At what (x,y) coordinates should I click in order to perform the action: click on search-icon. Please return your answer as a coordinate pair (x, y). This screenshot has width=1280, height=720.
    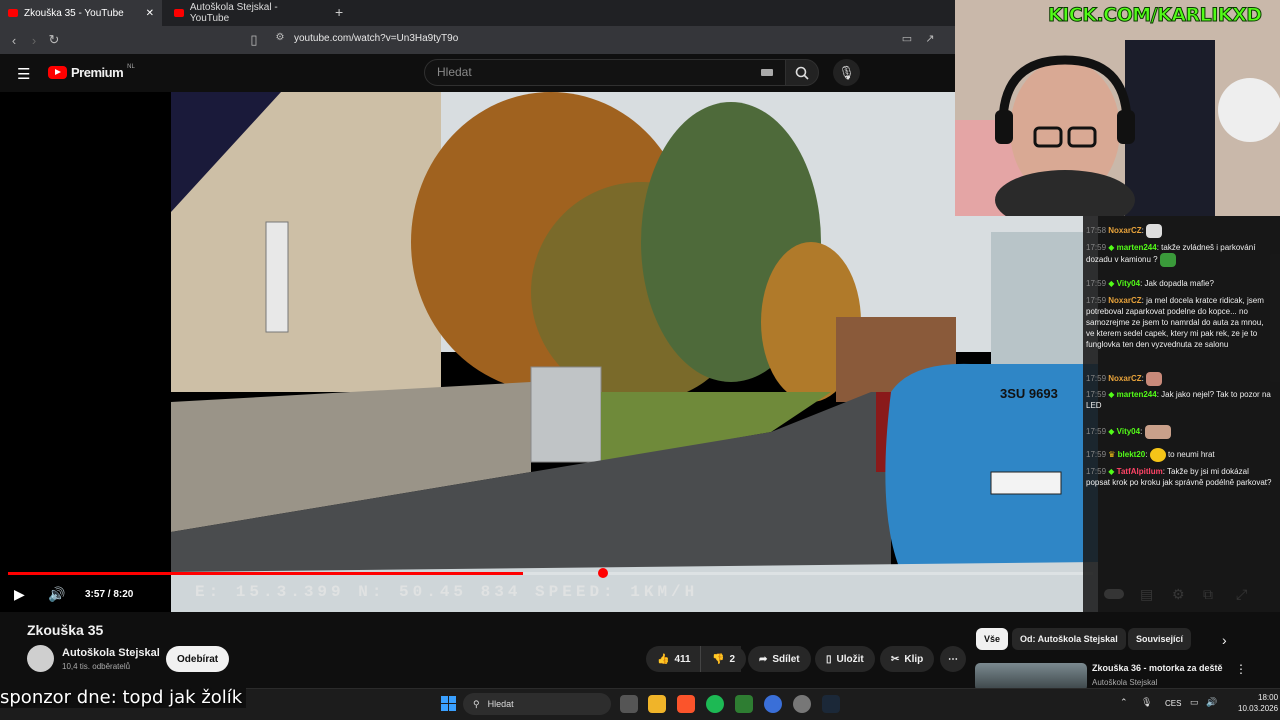
    Looking at the image, I should click on (802, 73).